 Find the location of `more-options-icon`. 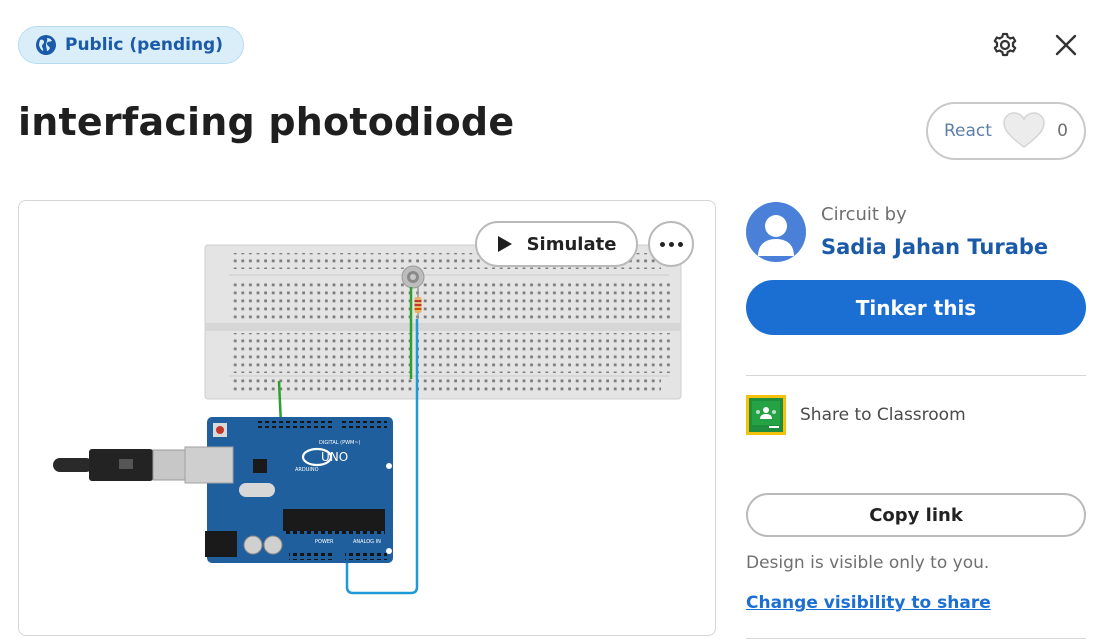

more-options-icon is located at coordinates (662, 244).